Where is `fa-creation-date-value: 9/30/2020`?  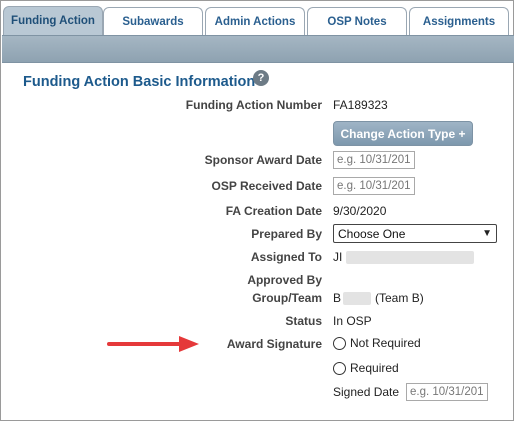 fa-creation-date-value: 9/30/2020 is located at coordinates (360, 211).